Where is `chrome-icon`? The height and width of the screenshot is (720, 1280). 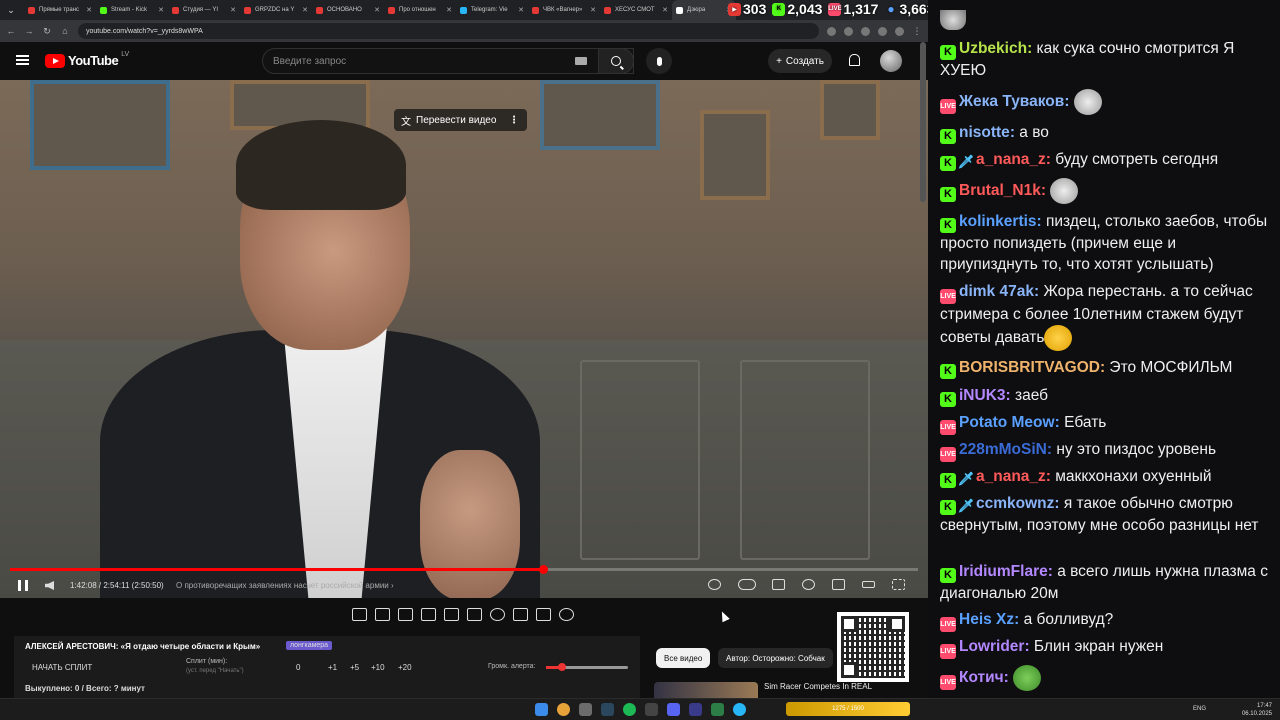 chrome-icon is located at coordinates (563, 709).